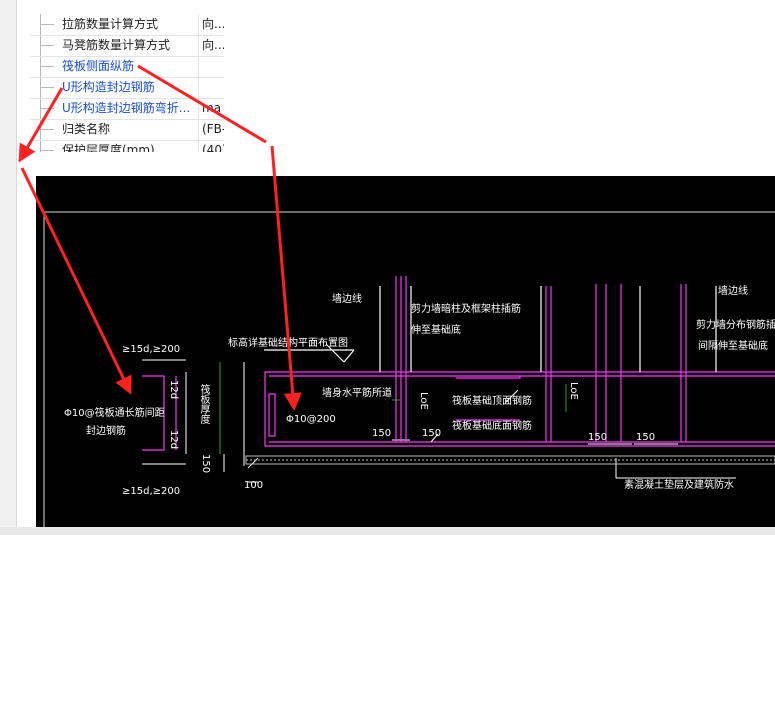  Describe the element at coordinates (254, 485) in the screenshot. I see `dim-100: 100` at that location.